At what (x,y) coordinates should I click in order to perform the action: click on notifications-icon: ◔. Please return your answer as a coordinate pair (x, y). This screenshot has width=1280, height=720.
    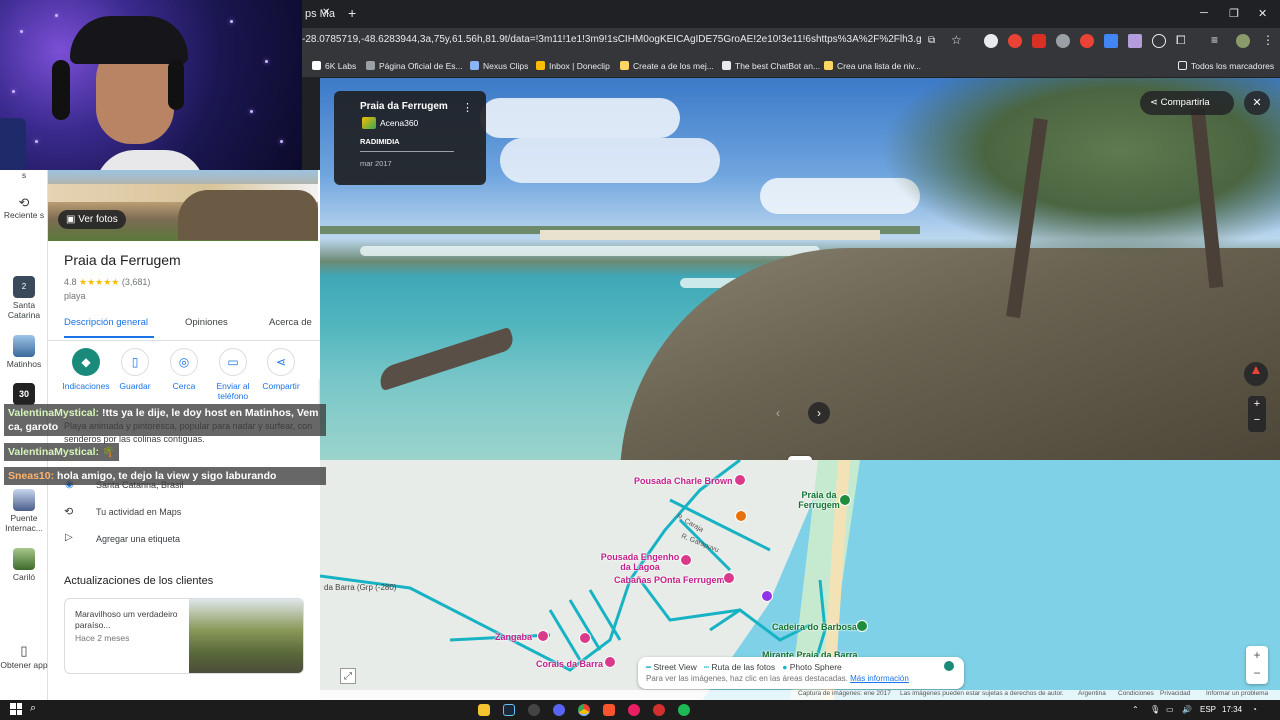
    Looking at the image, I should click on (1254, 709).